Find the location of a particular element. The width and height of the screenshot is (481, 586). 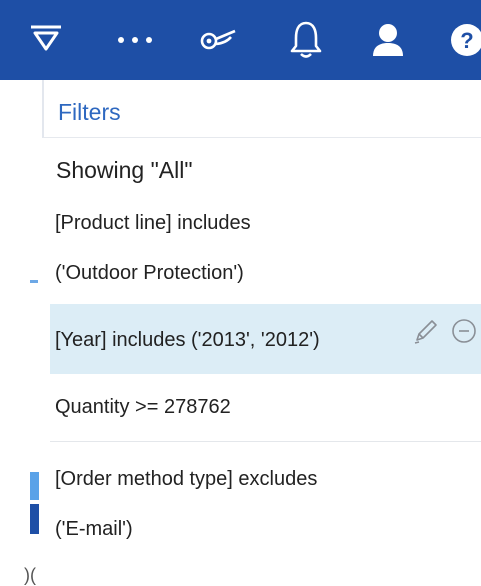

panel-title: Filters is located at coordinates (89, 112).